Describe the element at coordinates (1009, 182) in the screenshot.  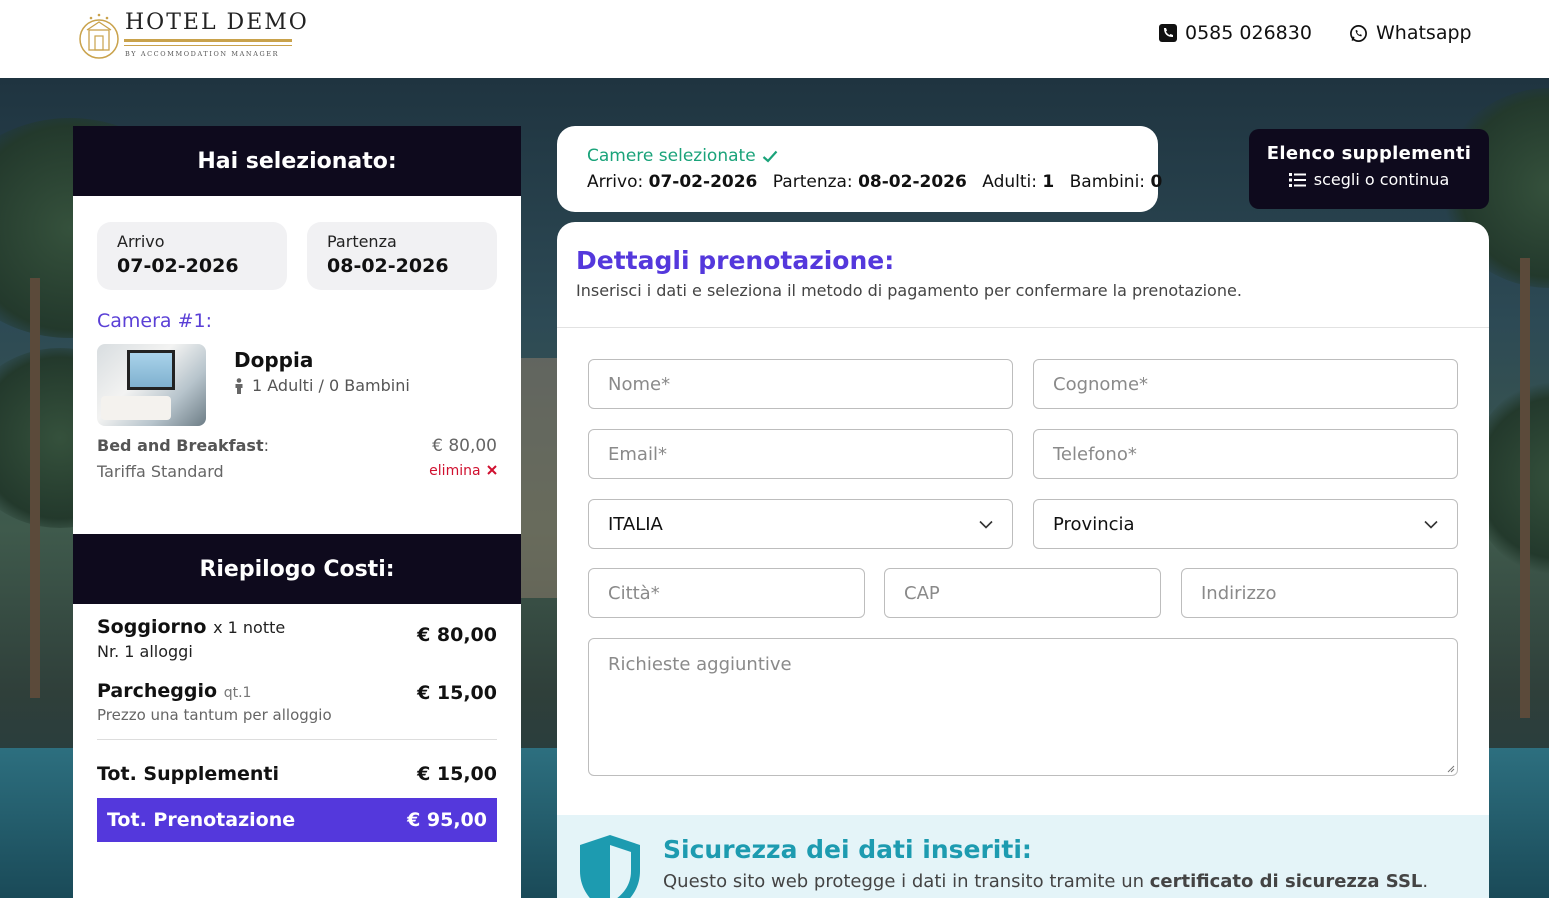
I see `summary-adults-label: Adulti:` at that location.